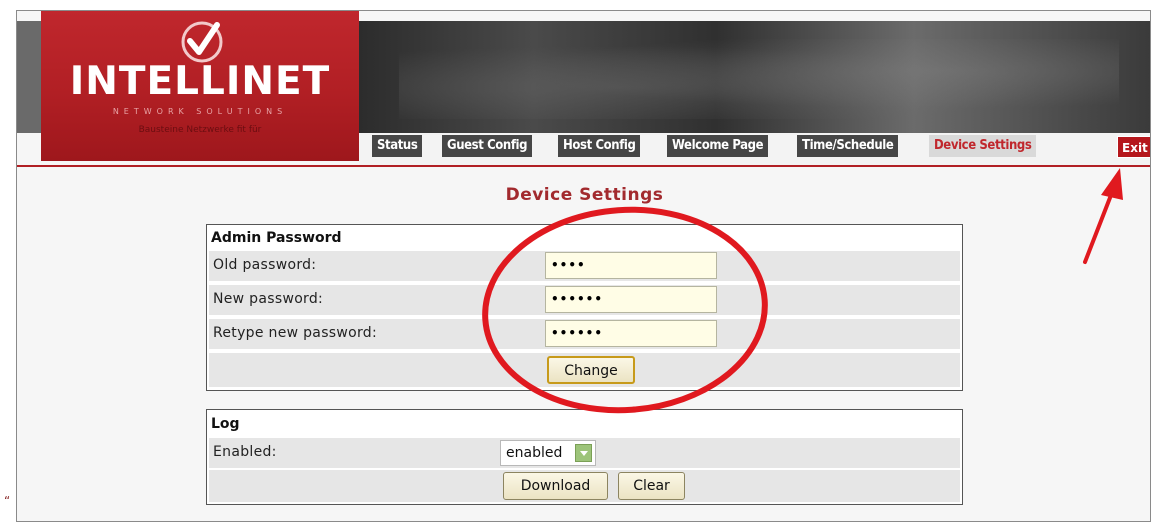 The height and width of the screenshot is (526, 1157). Describe the element at coordinates (200, 130) in the screenshot. I see `logo-tagline: Bausteine Netzwerke fit für` at that location.